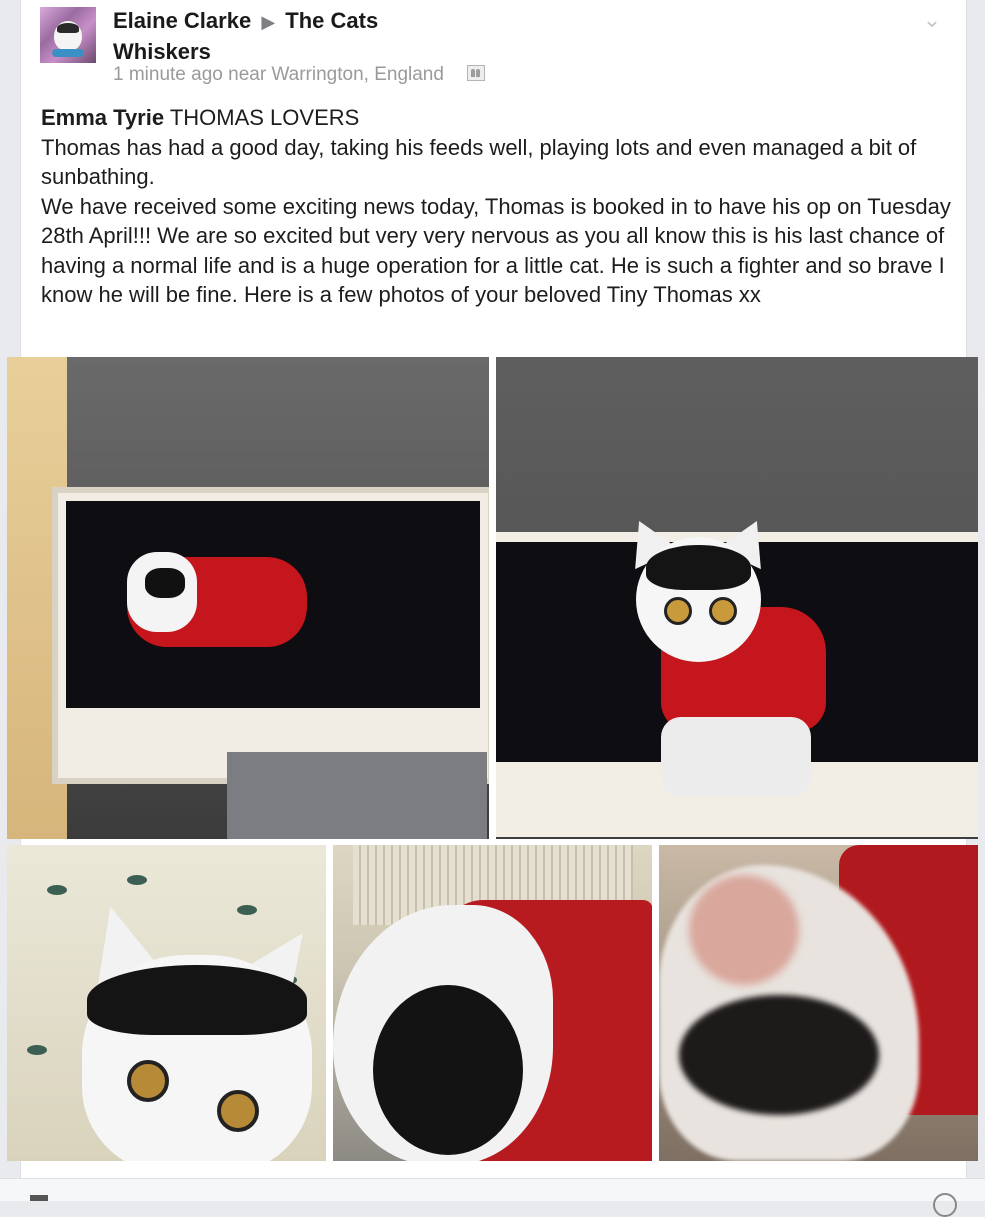  Describe the element at coordinates (473, 36) in the screenshot. I see `post-header: Elaine Clarke ▶ The Cats Whiskers` at that location.